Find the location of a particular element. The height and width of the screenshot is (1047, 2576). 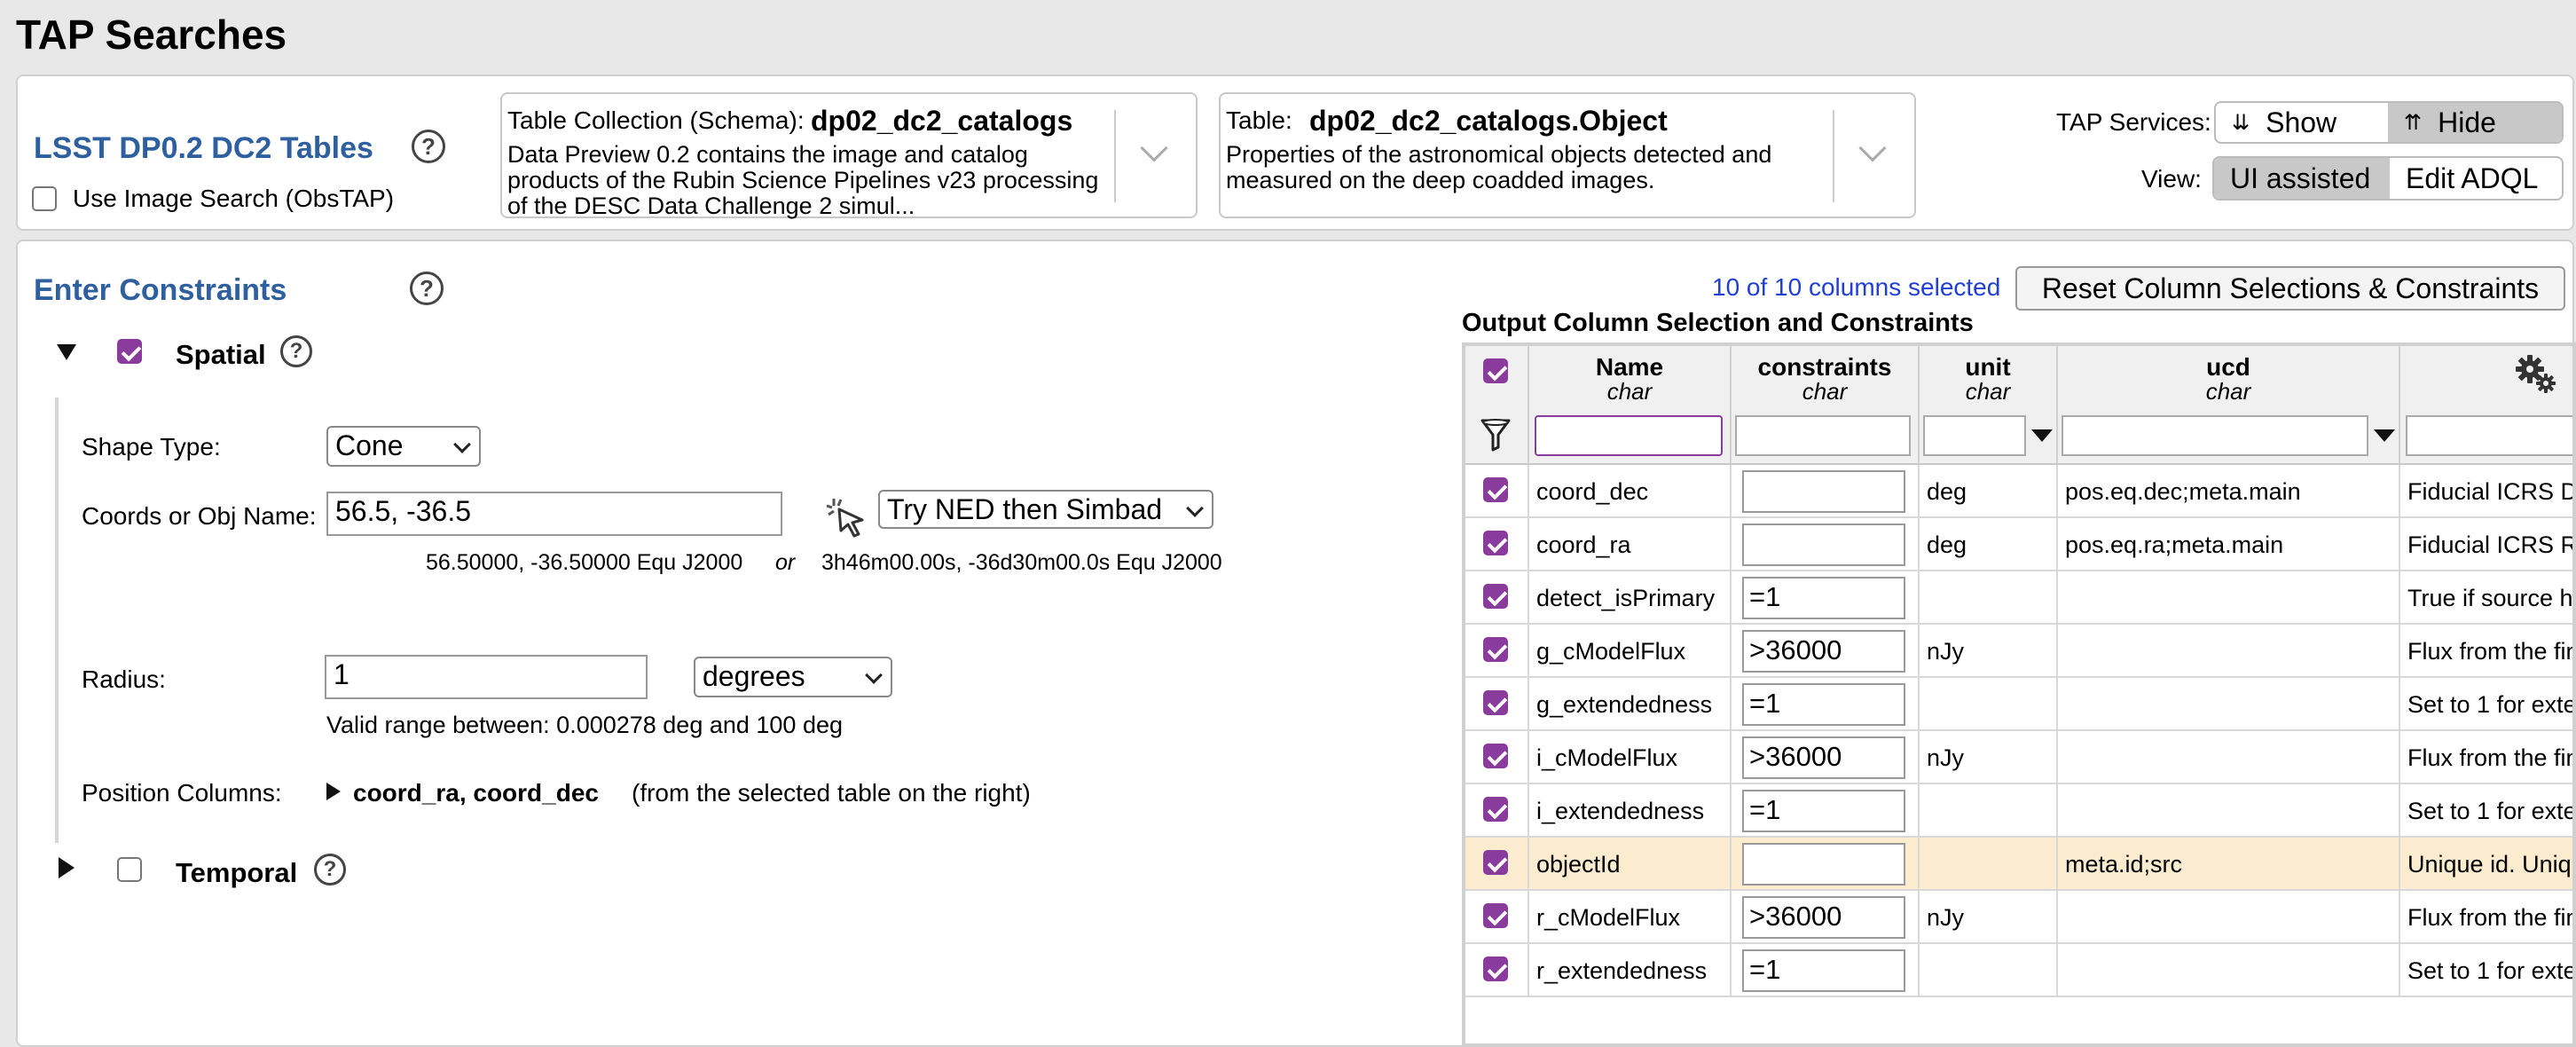

table-row: g_extendedness =1 Set to 1 for exte is located at coordinates (2018, 704).